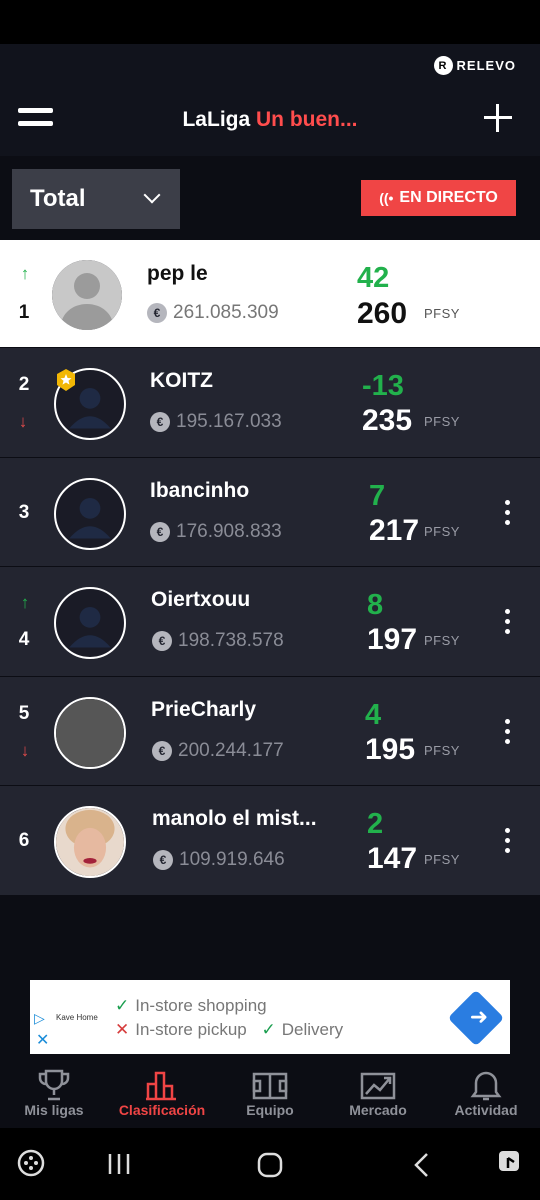  I want to click on accessibility-icon, so click(510, 1163).